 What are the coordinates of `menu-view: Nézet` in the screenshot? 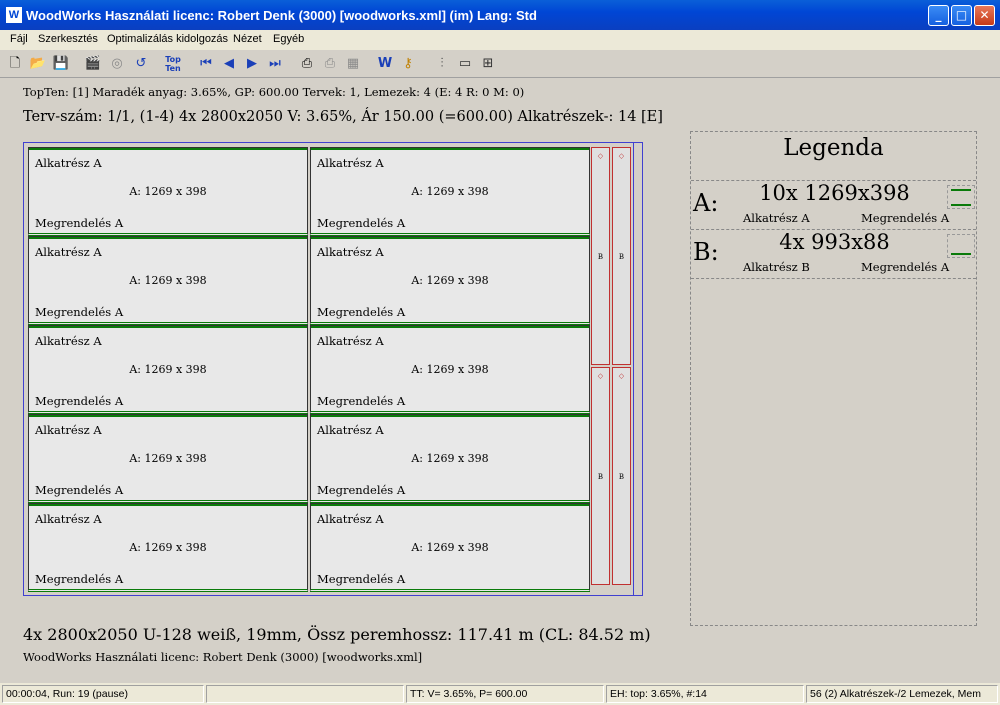 It's located at (247, 39).